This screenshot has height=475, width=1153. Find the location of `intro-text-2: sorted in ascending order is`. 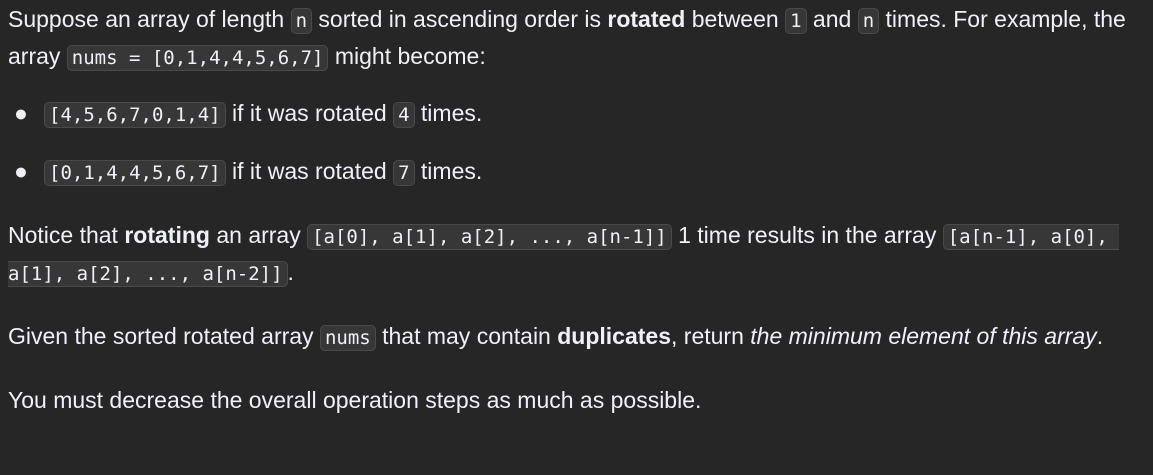

intro-text-2: sorted in ascending order is is located at coordinates (460, 19).